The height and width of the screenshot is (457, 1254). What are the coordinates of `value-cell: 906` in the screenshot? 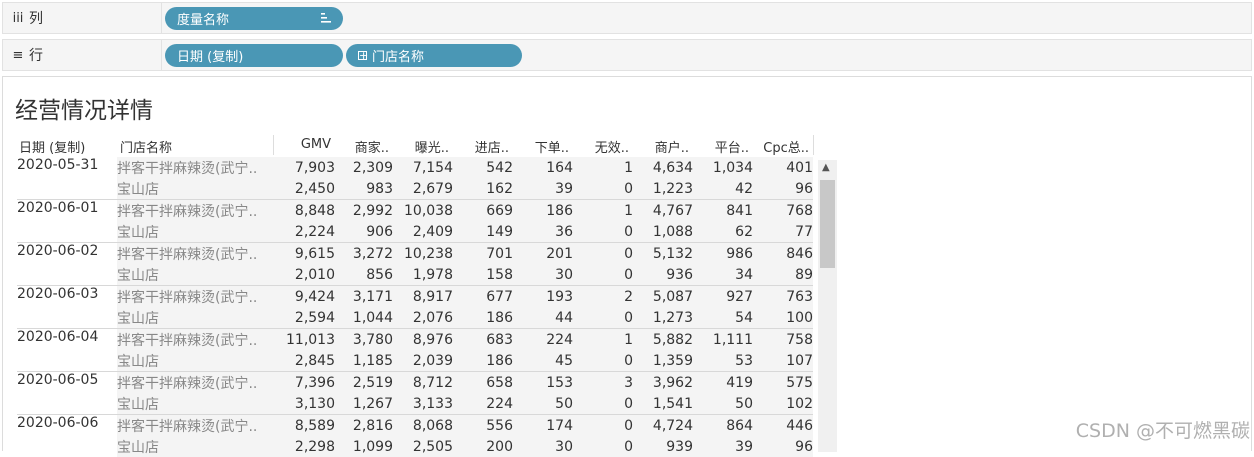 It's located at (364, 232).